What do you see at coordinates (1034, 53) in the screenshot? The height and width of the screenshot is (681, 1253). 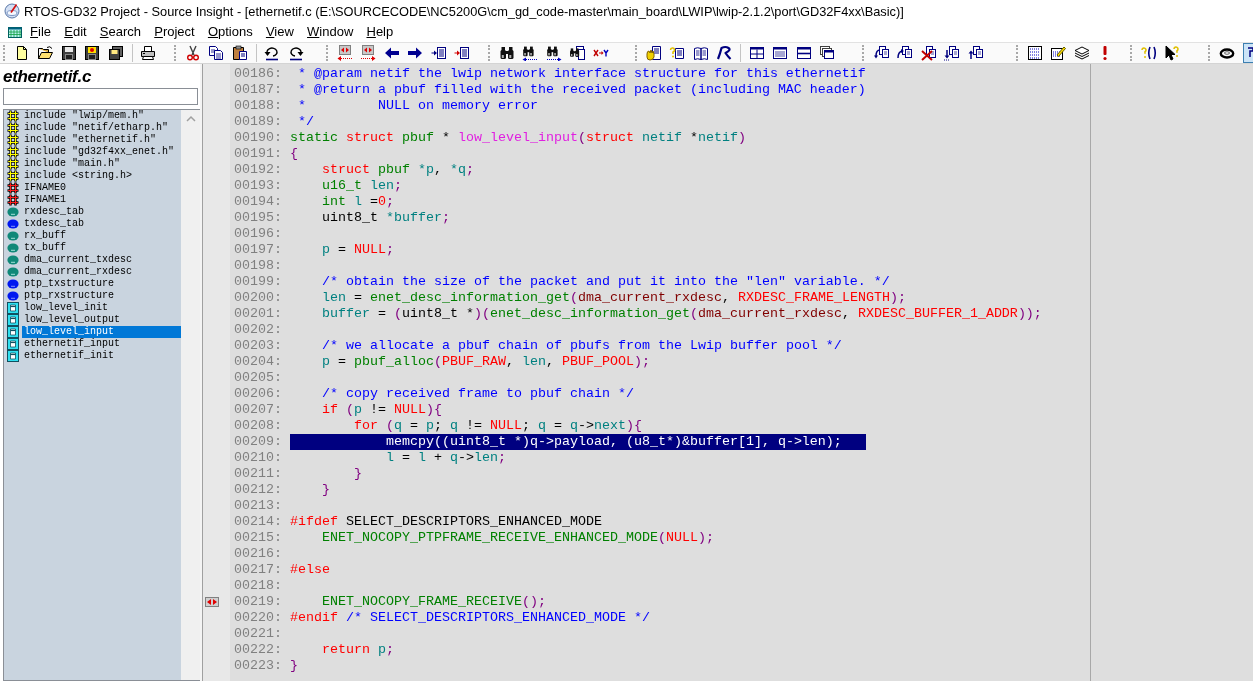 I see `dotted-page-icon` at bounding box center [1034, 53].